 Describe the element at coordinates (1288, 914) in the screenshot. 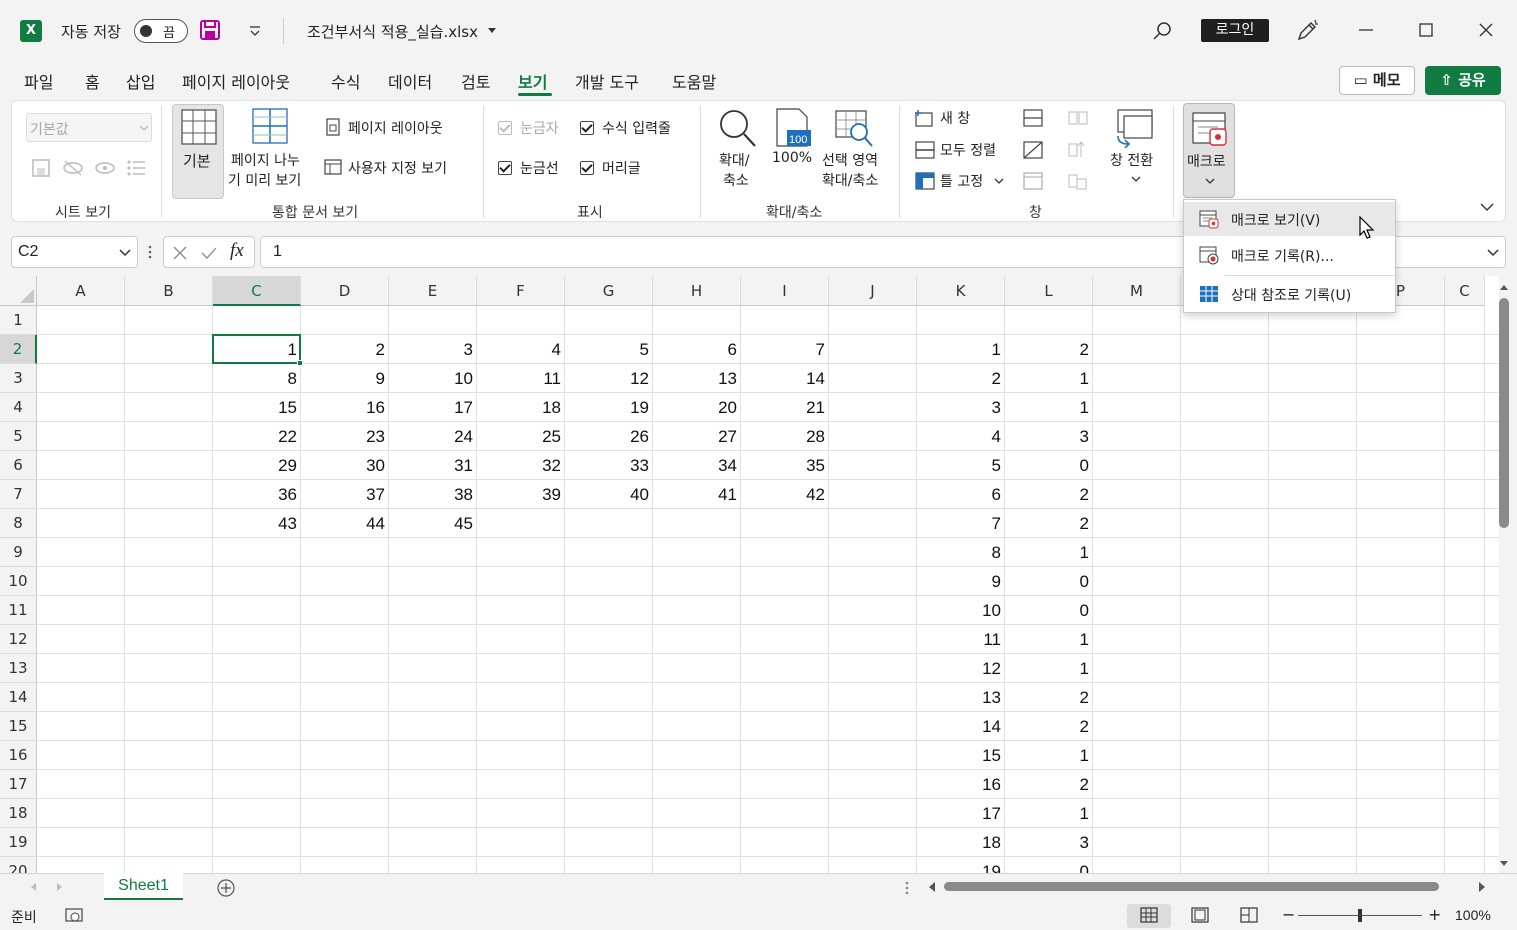

I see `zoom-out-icon: −` at that location.